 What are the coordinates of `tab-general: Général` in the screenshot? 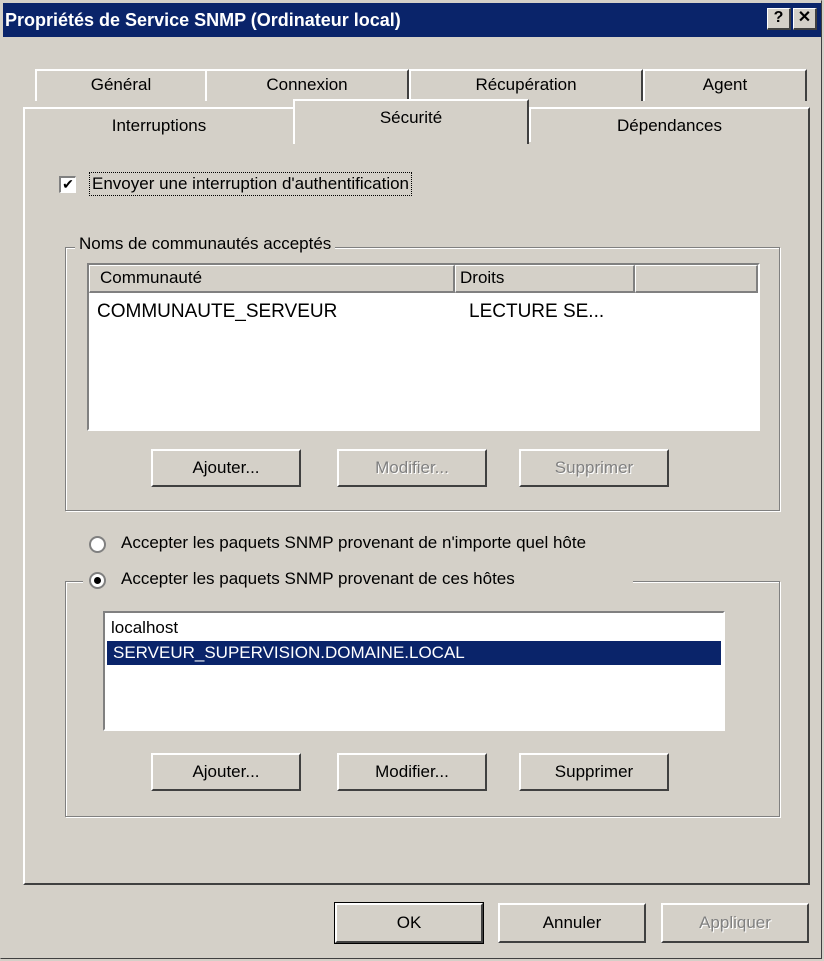 It's located at (121, 85).